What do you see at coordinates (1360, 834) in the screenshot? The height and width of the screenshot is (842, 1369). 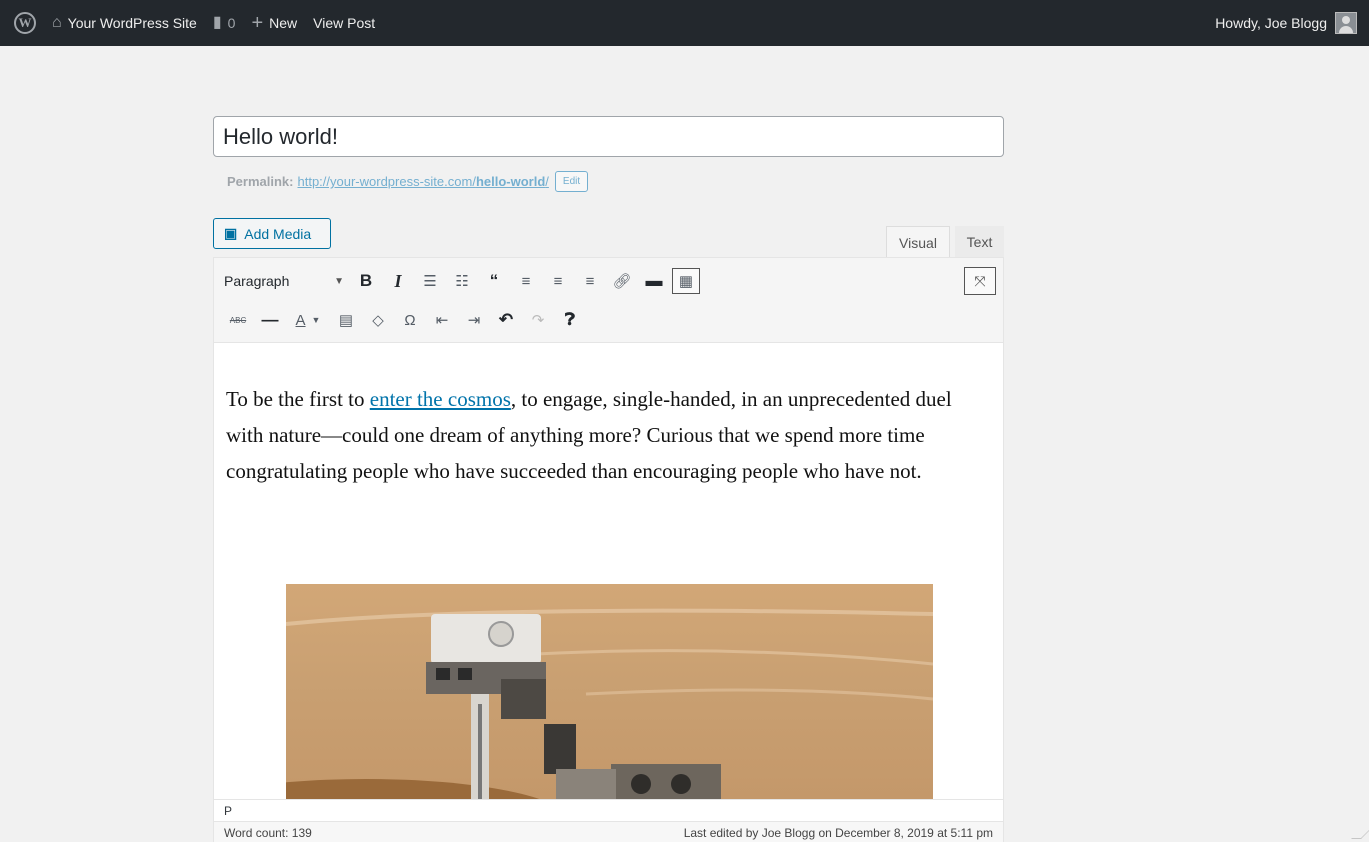 I see `resize-grip-icon` at bounding box center [1360, 834].